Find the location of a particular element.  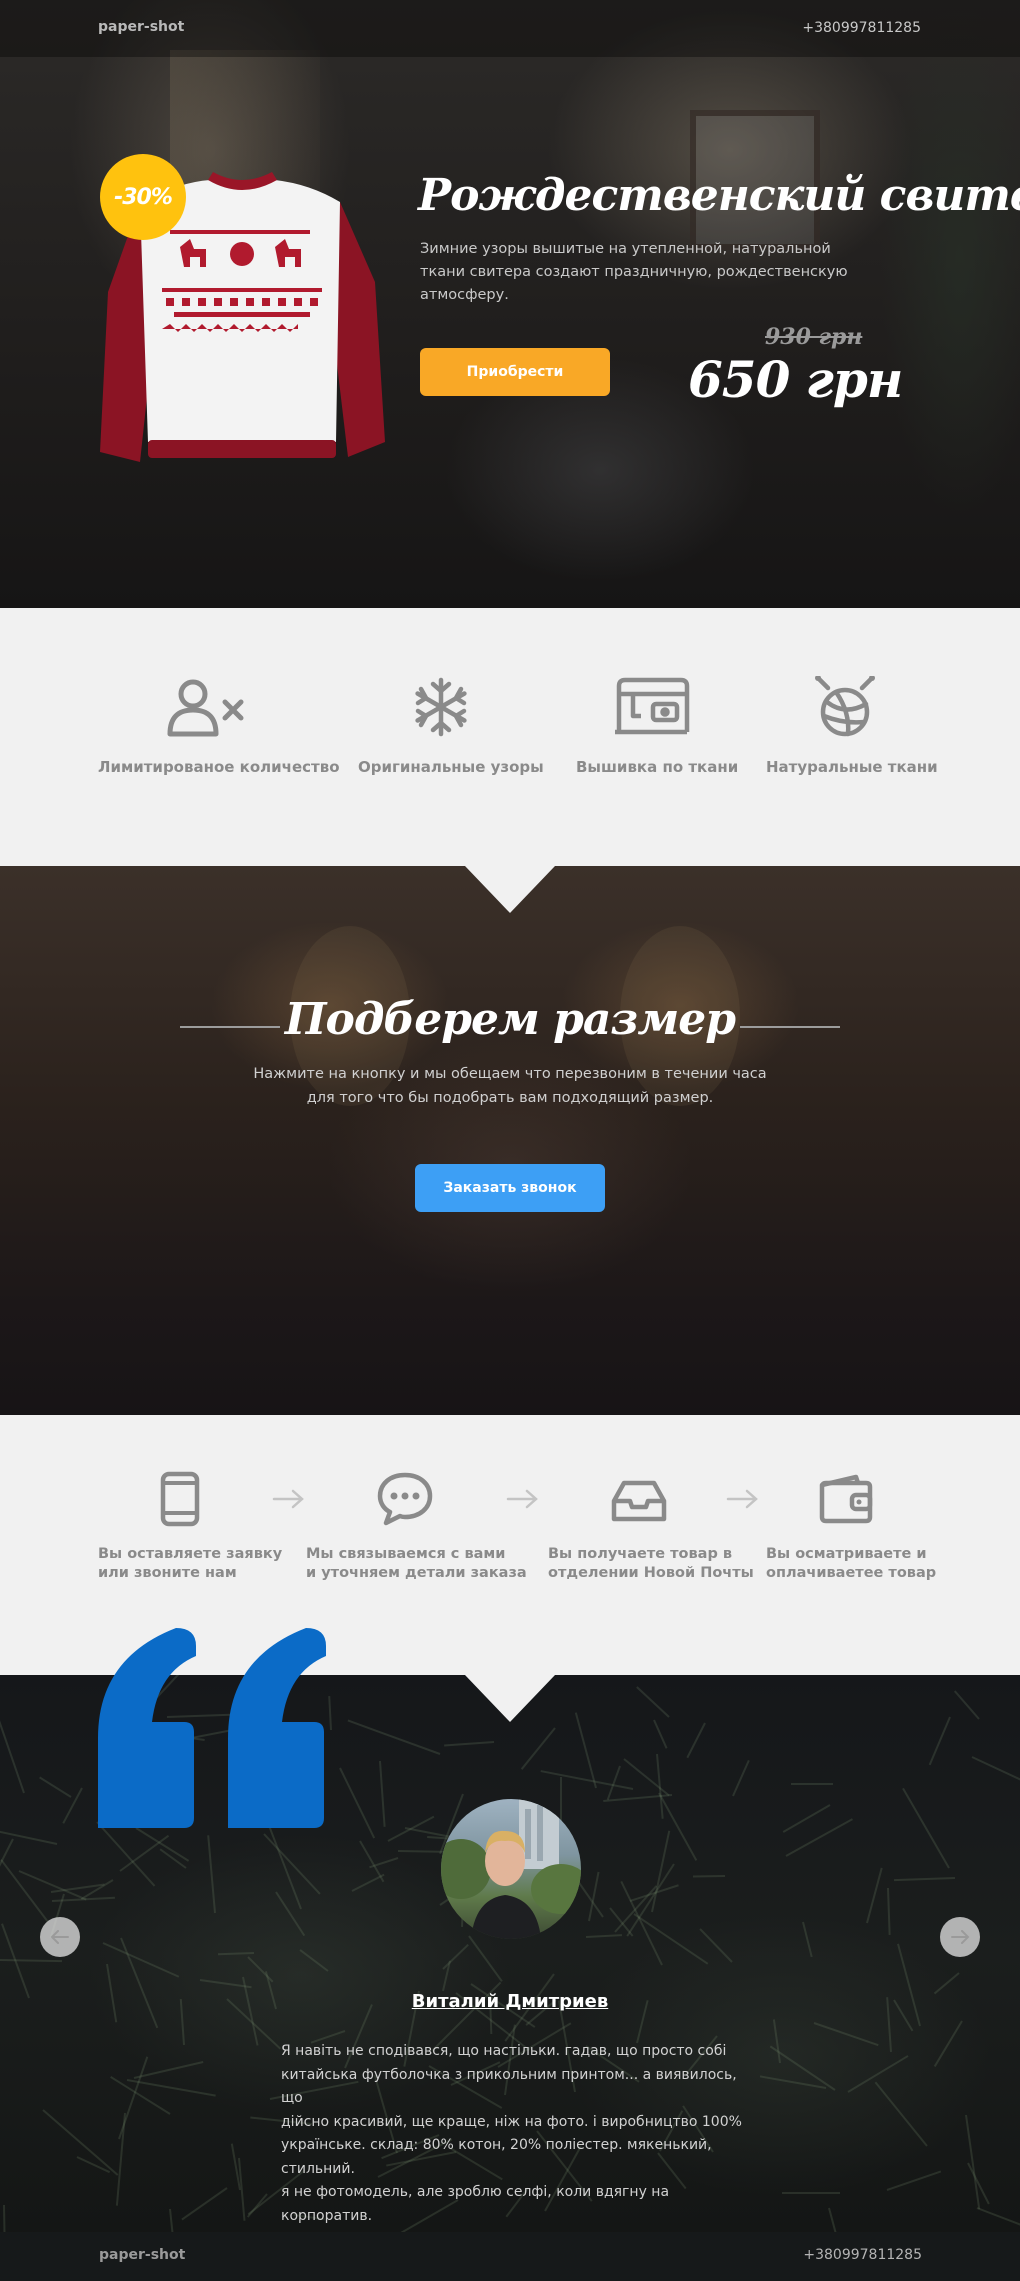

feature-natural: Натуральные ткани is located at coordinates (852, 726).